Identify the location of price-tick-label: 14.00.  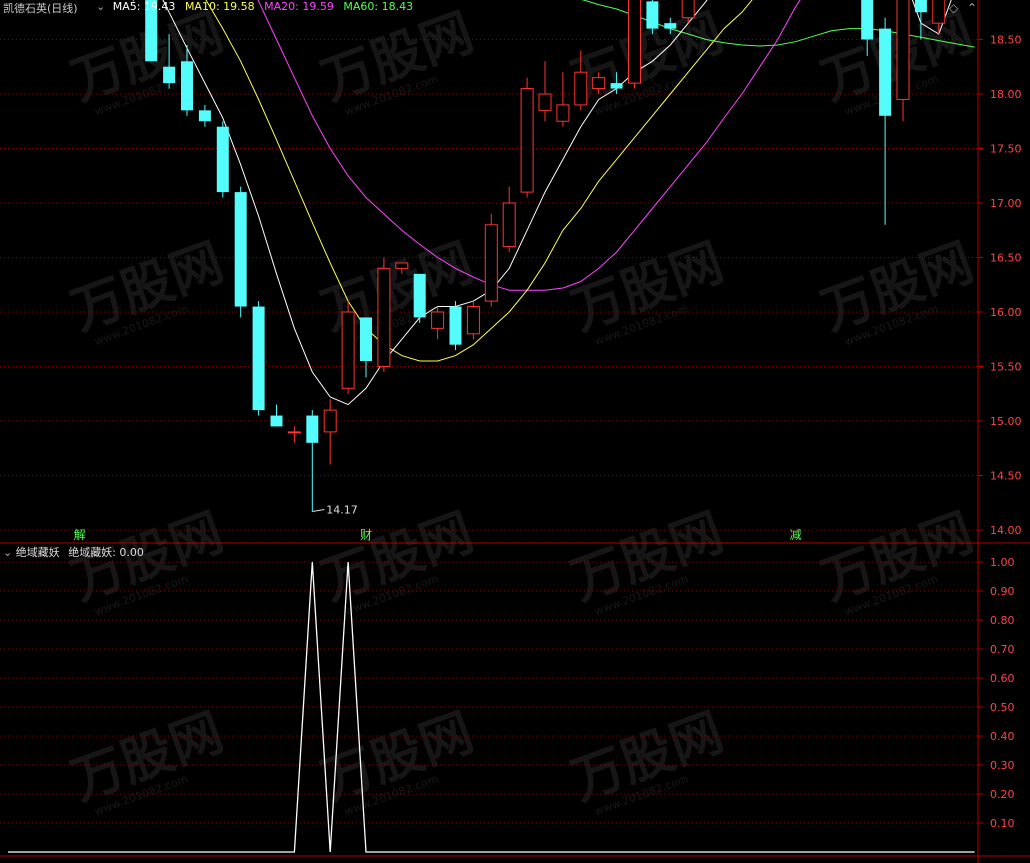
(1006, 530).